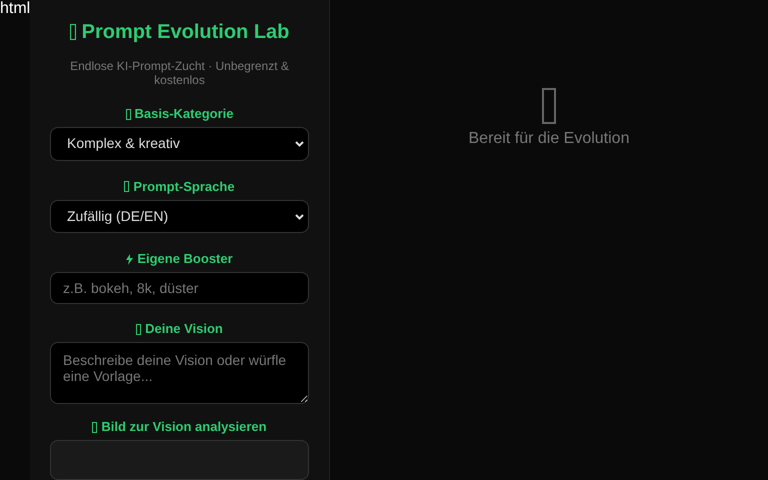 This screenshot has width=768, height=480. I want to click on subtitle: Endlose KI-Prompt-Zucht · Unbegrenzt & kostenlos, so click(179, 73).